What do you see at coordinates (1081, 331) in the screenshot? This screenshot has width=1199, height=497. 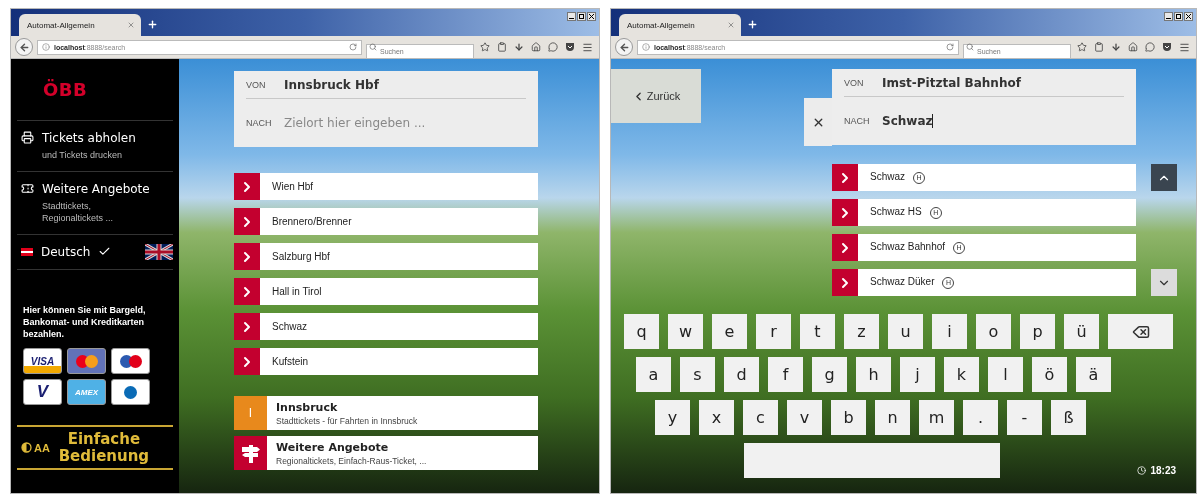 I see `key: ü` at bounding box center [1081, 331].